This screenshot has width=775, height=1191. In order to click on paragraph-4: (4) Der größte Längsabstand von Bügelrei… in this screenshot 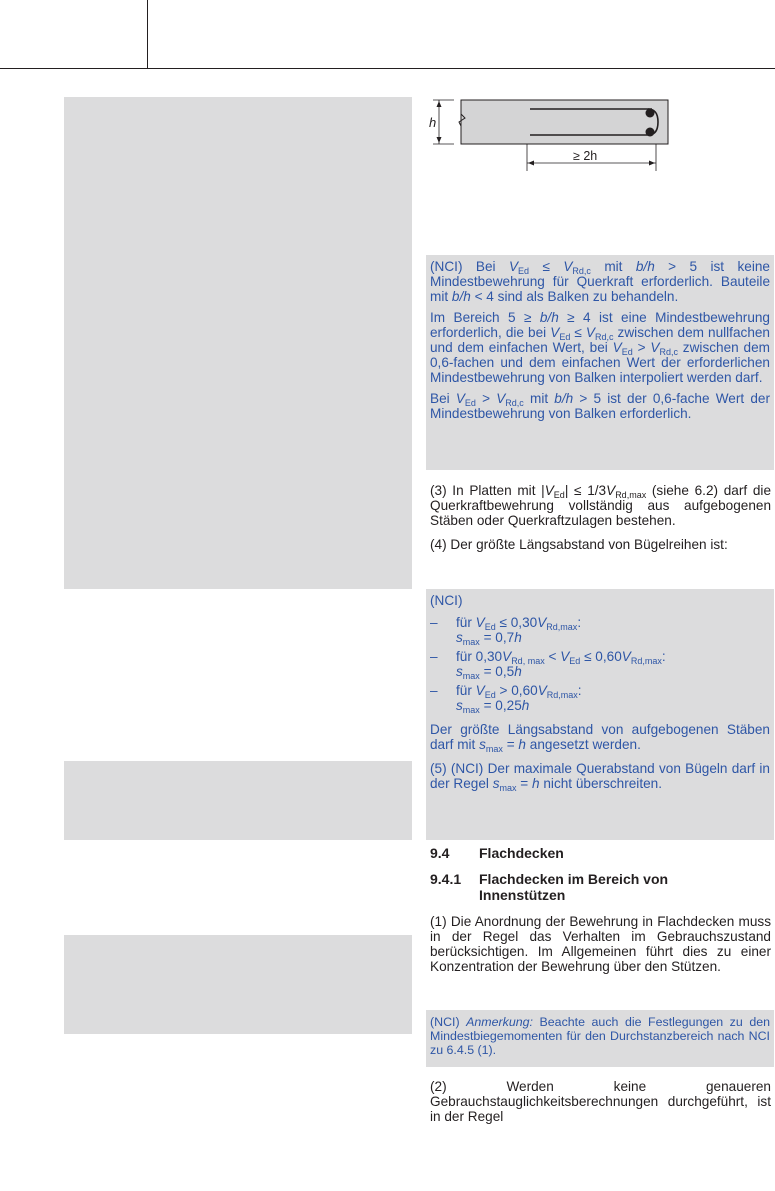, I will do `click(579, 544)`.